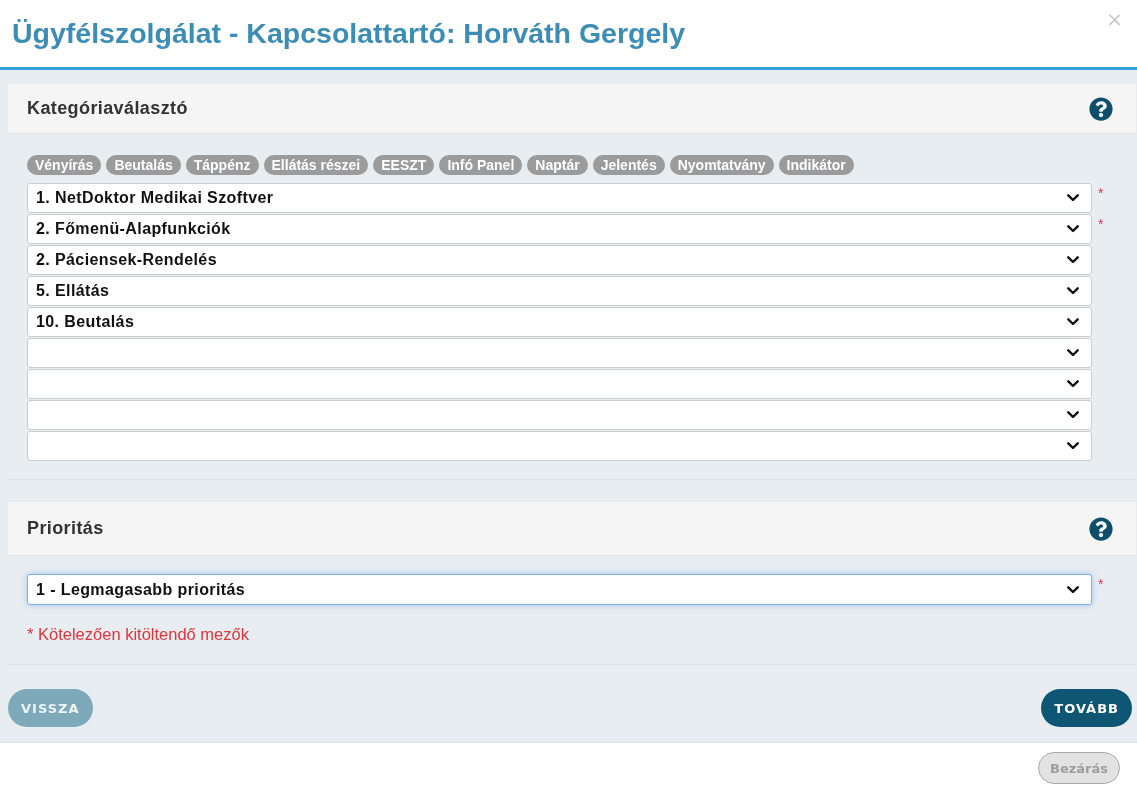 This screenshot has height=793, width=1137. Describe the element at coordinates (721, 165) in the screenshot. I see `category-tag: Nyomtatvány` at that location.